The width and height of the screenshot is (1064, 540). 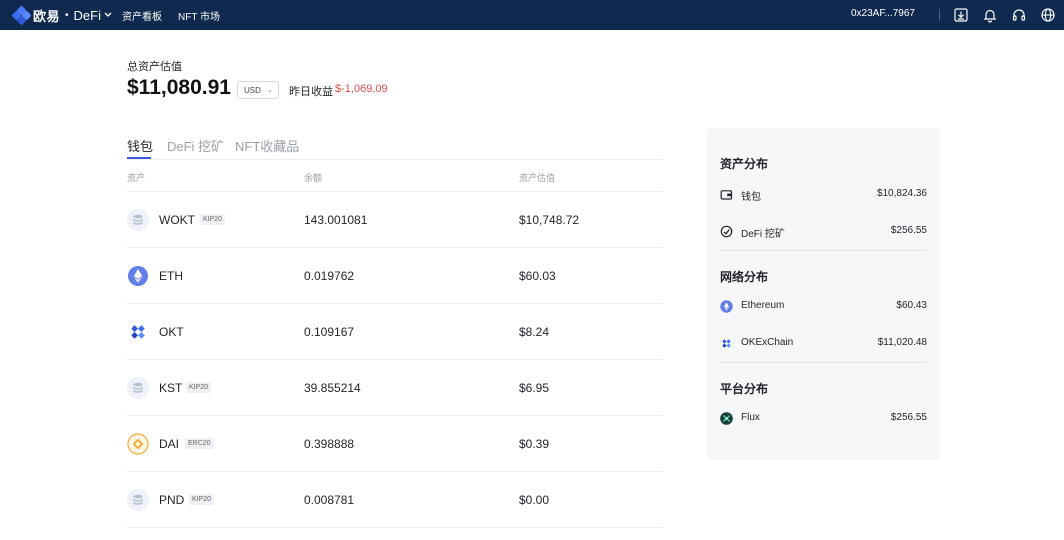 I want to click on total-asset-value: $11,080.91, so click(x=179, y=87).